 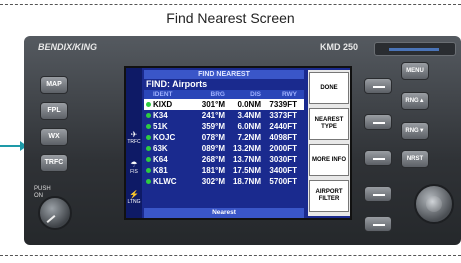 What do you see at coordinates (213, 115) in the screenshot?
I see `airport-bearing: 241°M` at bounding box center [213, 115].